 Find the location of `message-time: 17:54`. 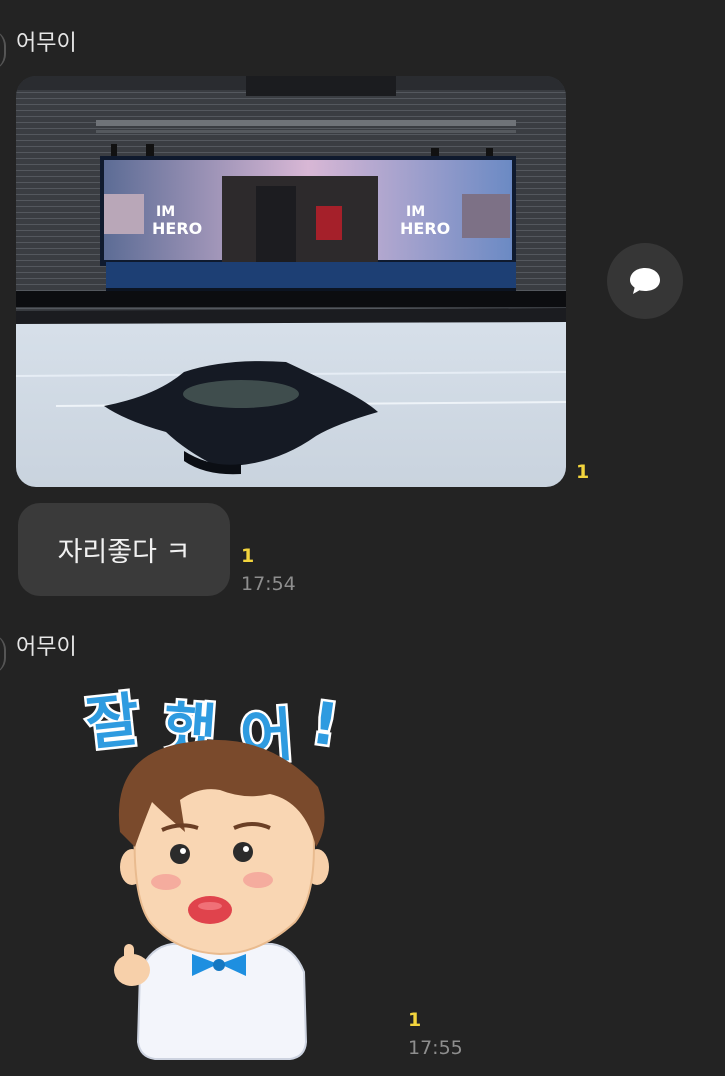

message-time: 17:54 is located at coordinates (268, 584).